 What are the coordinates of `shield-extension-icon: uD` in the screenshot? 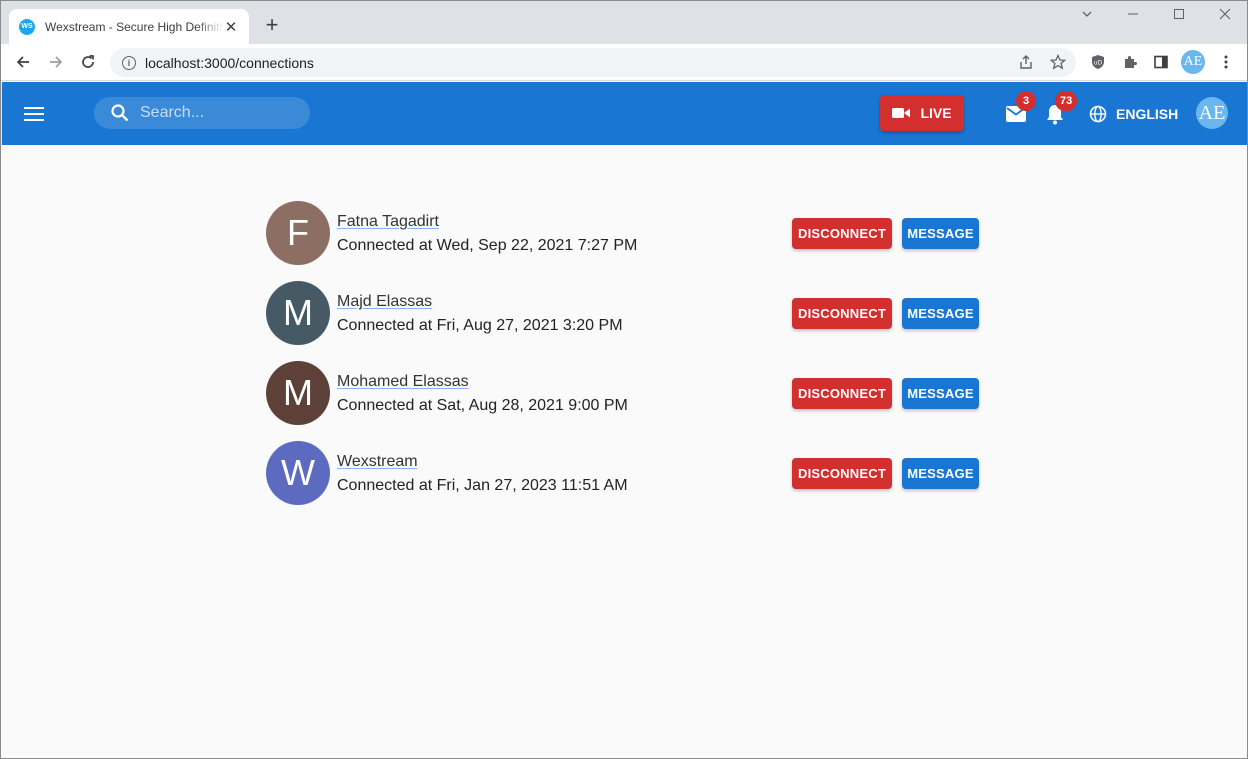 It's located at (1098, 62).